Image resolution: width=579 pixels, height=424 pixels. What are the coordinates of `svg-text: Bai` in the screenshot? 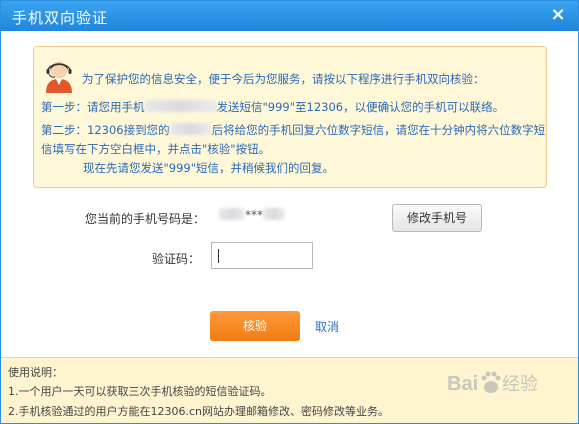 It's located at (462, 384).